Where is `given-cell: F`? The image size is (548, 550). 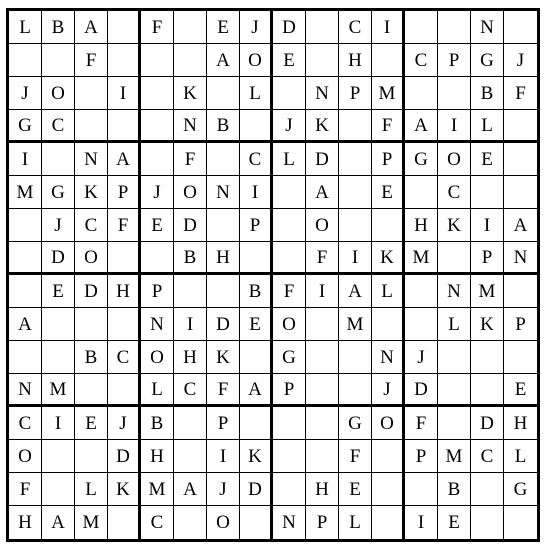 given-cell: F is located at coordinates (289, 291).